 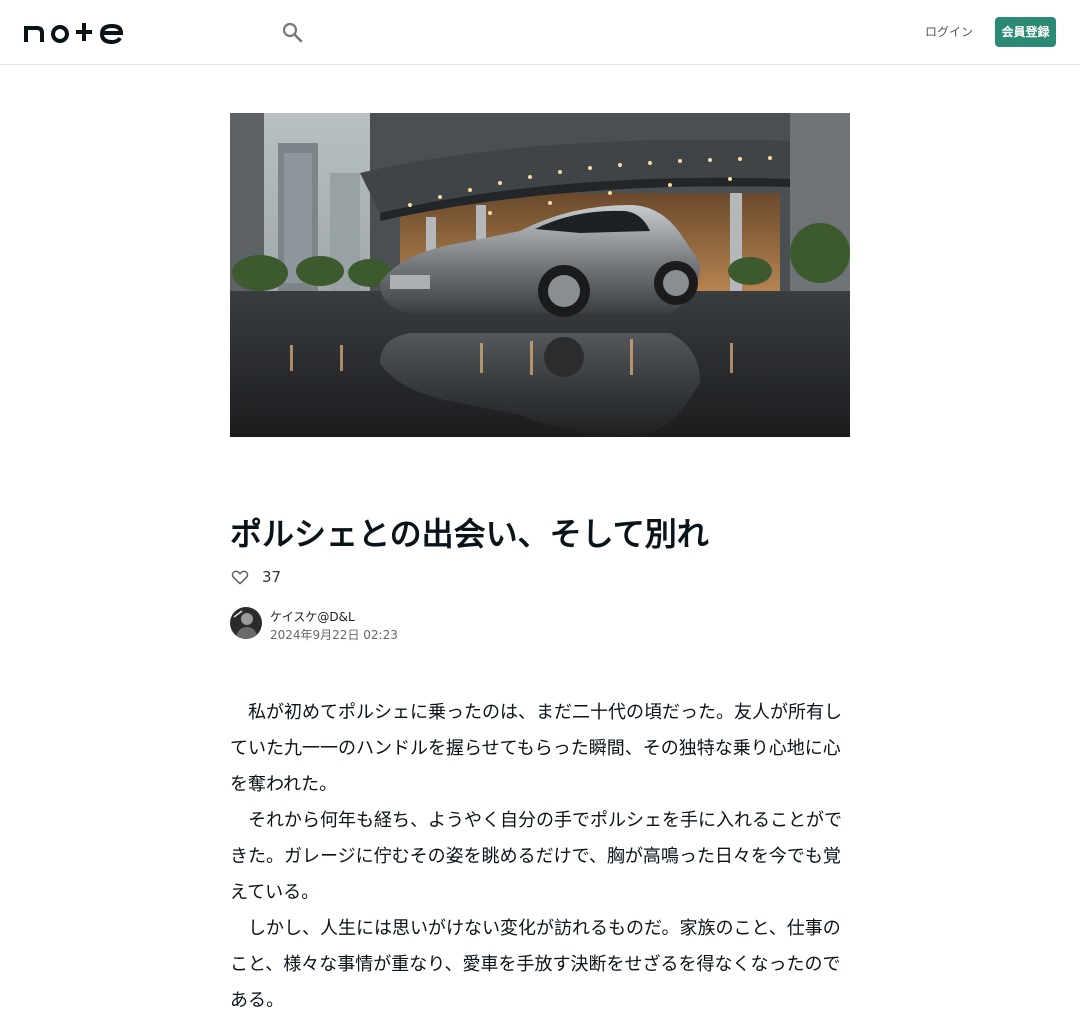 I want to click on login-link: ログイン, so click(x=949, y=32).